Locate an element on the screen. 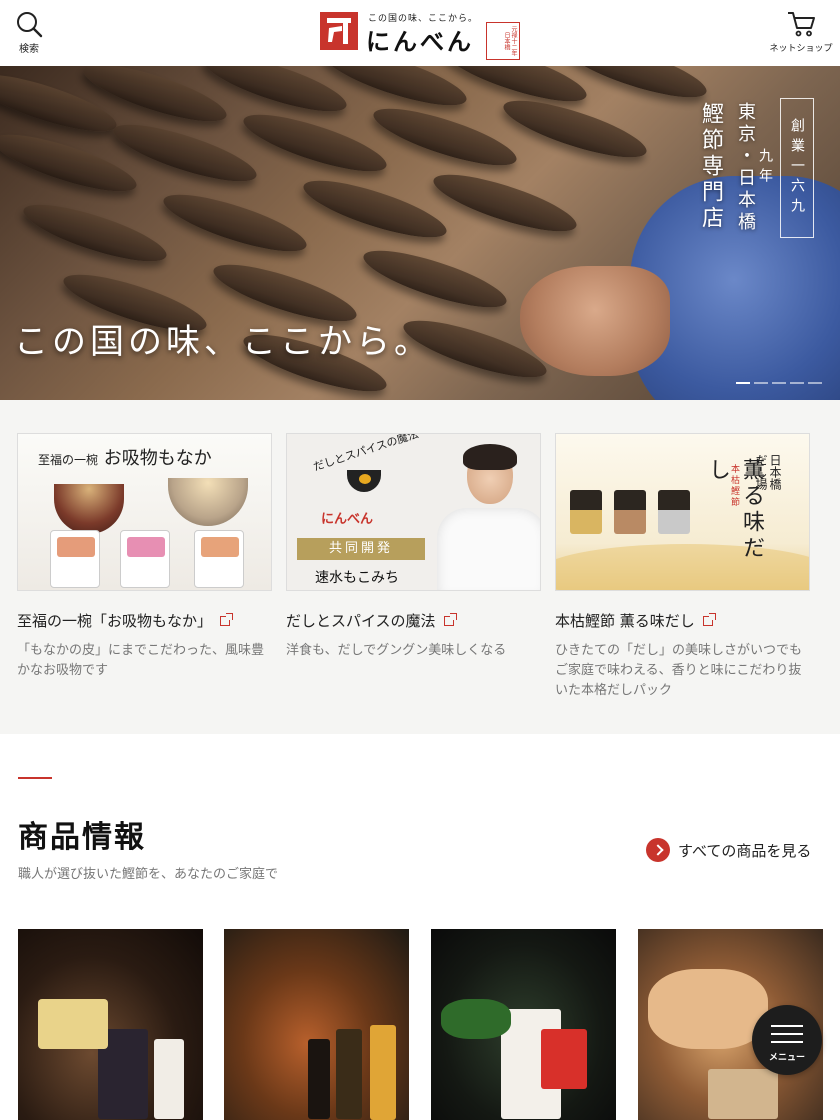 This screenshot has height=1120, width=840. feature-image-shop: 日本橋だし場 is located at coordinates (768, 472).